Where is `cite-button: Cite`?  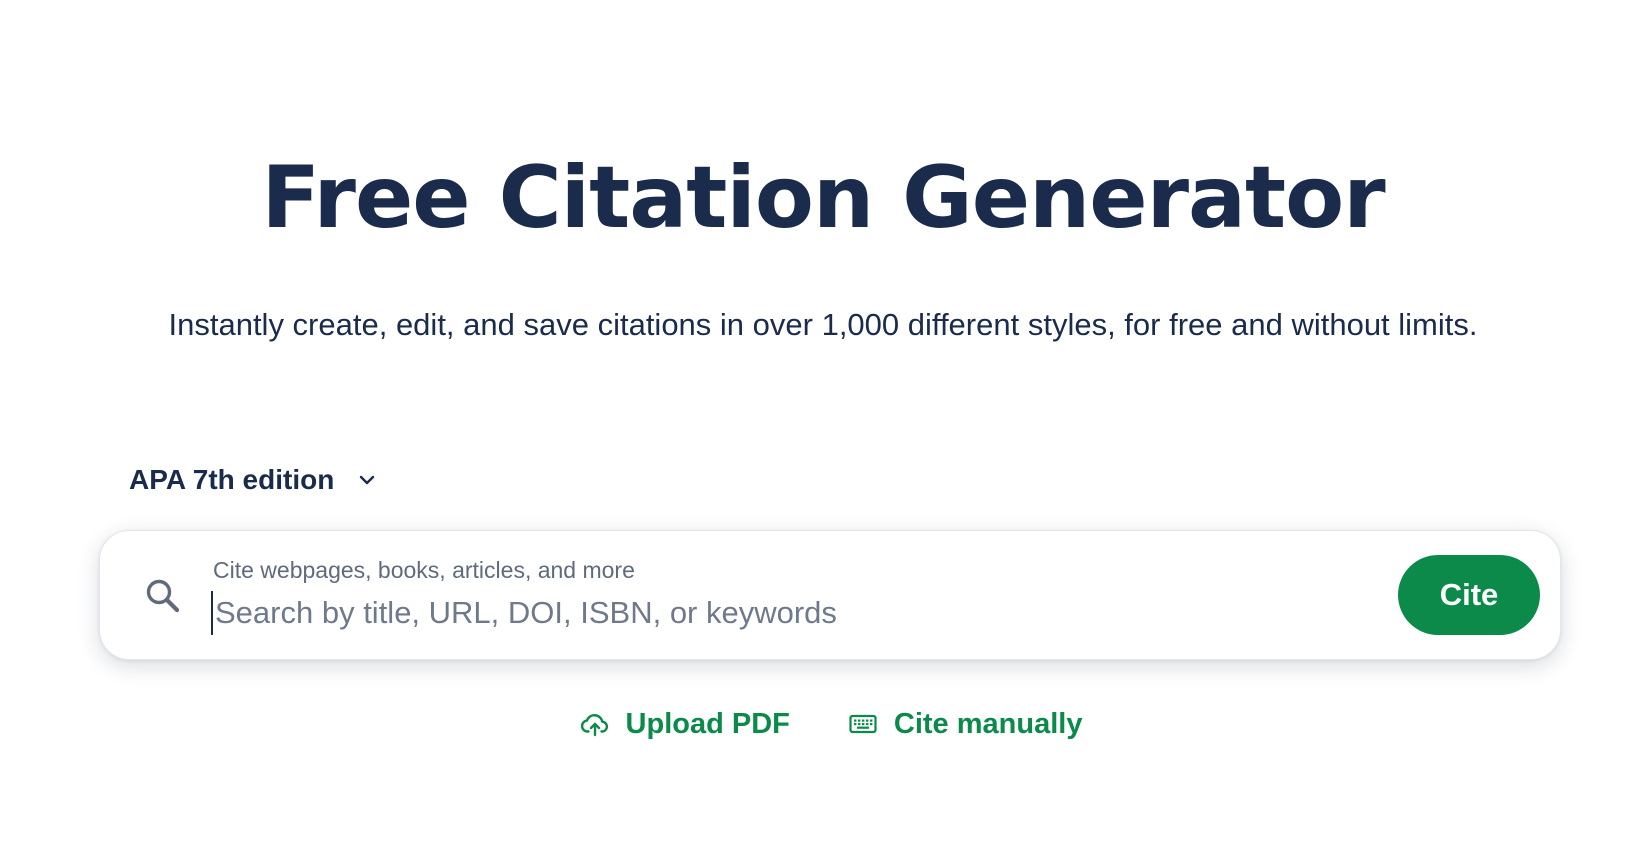
cite-button: Cite is located at coordinates (1469, 595).